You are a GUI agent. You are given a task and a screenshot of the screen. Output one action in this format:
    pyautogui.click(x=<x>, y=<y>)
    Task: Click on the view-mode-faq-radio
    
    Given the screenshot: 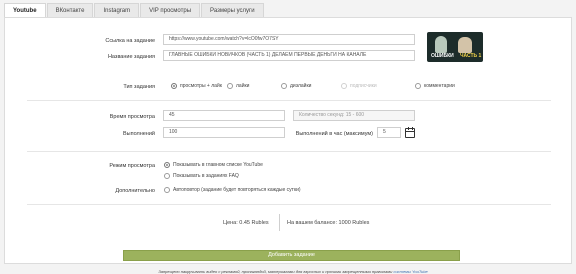 What is the action you would take?
    pyautogui.click(x=167, y=176)
    